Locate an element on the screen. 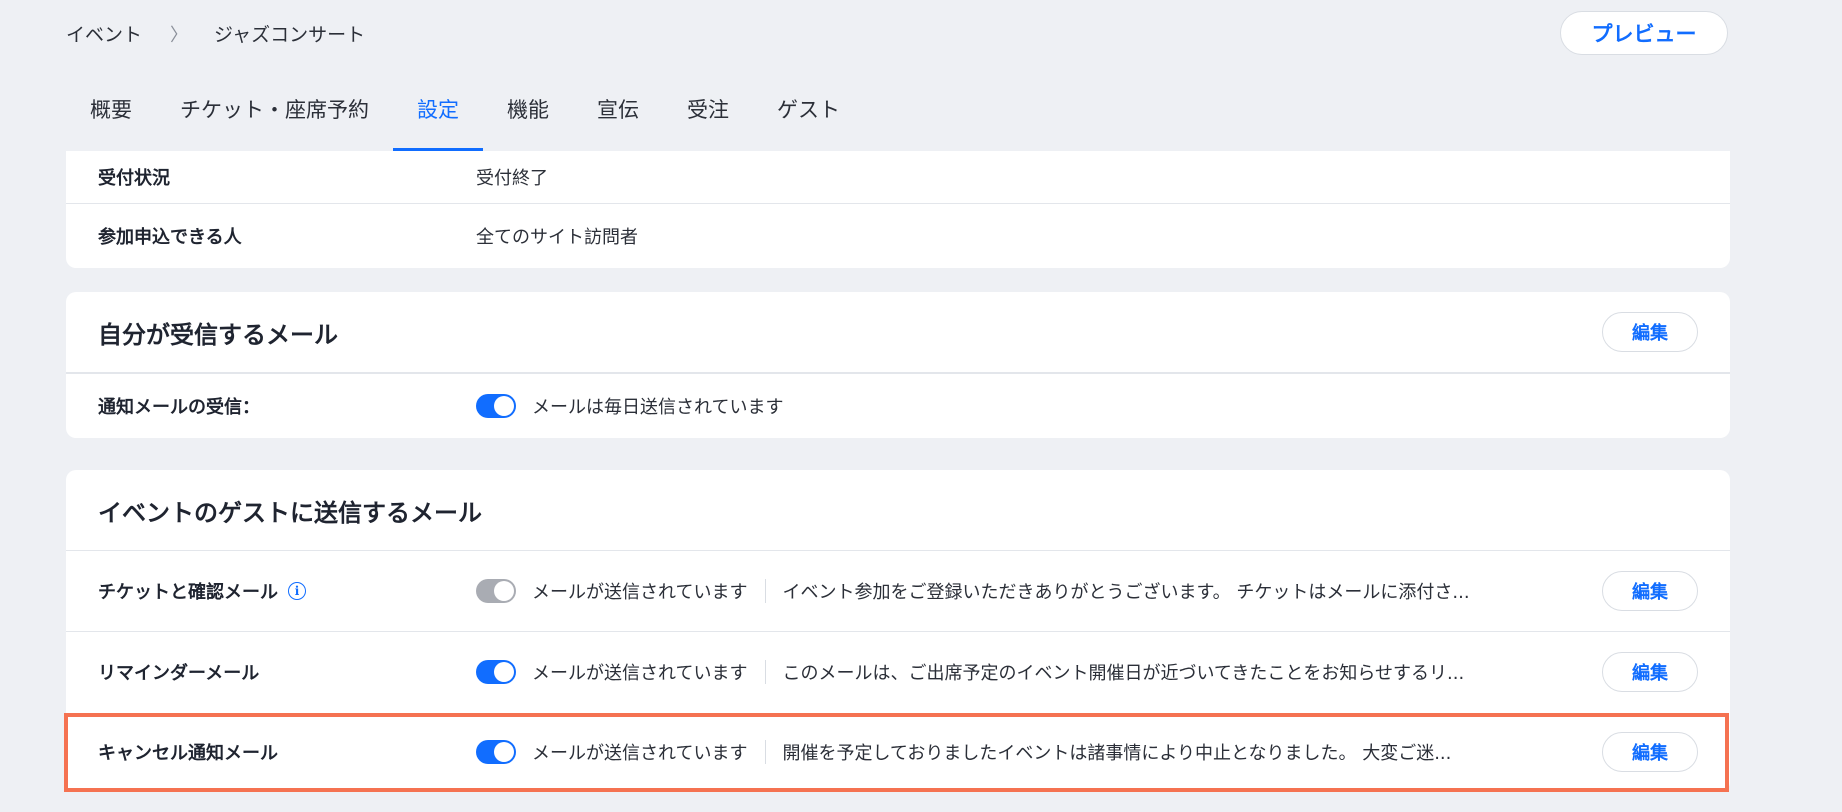 The width and height of the screenshot is (1842, 812). registration-status-row: 受付状況 受付終了 is located at coordinates (898, 177).